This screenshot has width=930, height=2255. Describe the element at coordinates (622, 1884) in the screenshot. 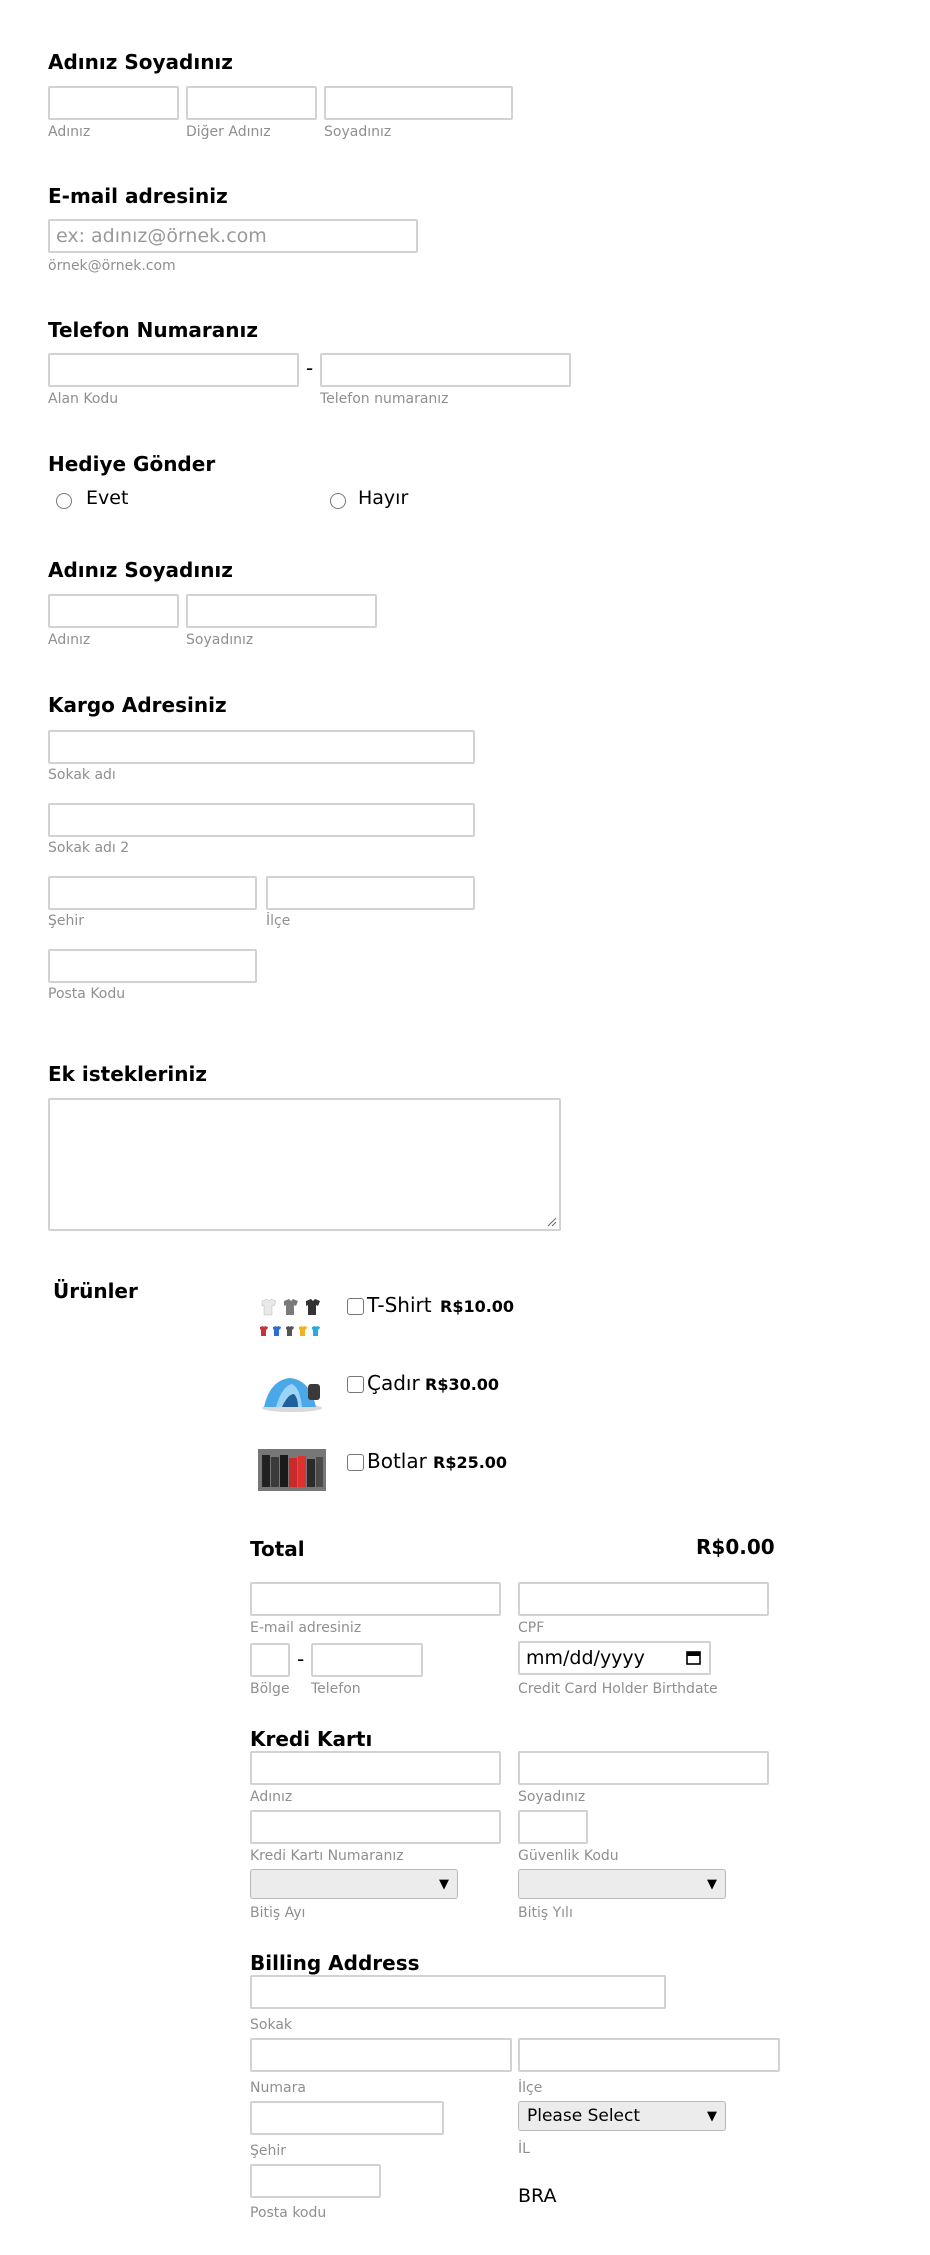

I see `exp-year-select: ▼` at that location.